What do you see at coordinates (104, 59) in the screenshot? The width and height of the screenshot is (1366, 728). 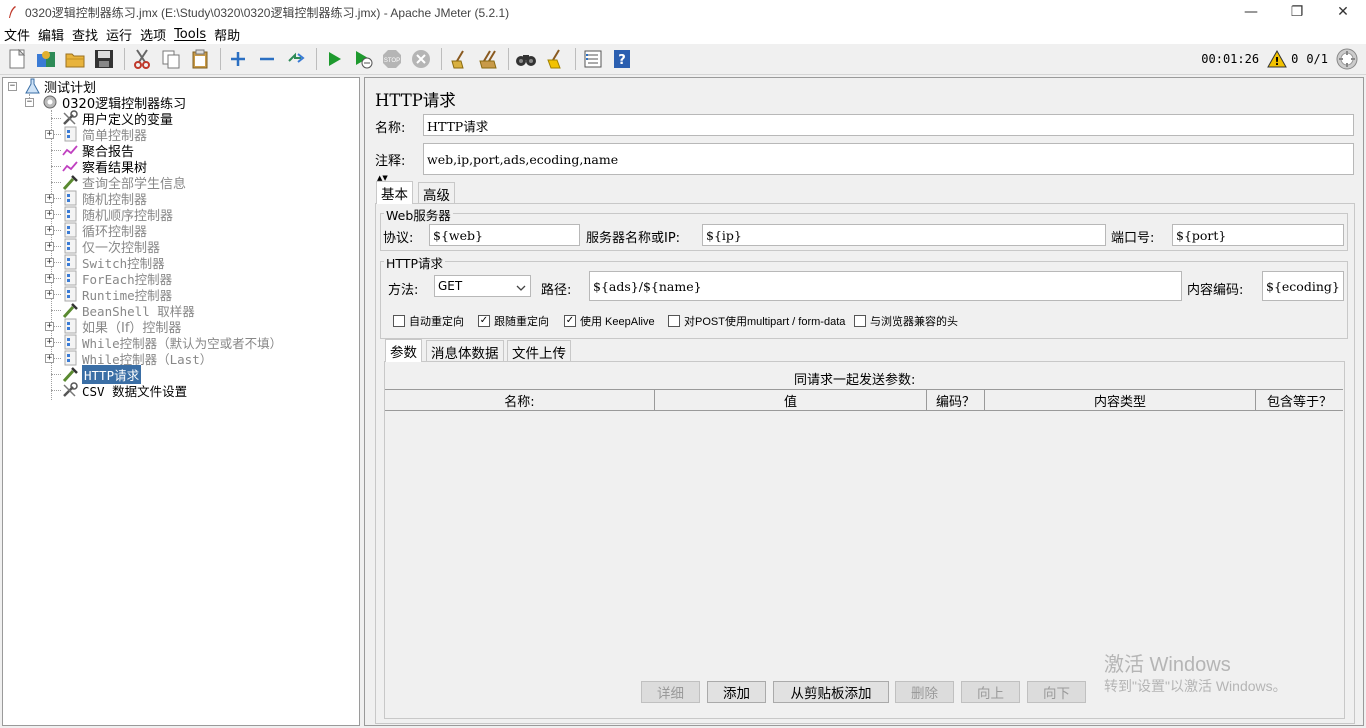 I see `save-icon` at bounding box center [104, 59].